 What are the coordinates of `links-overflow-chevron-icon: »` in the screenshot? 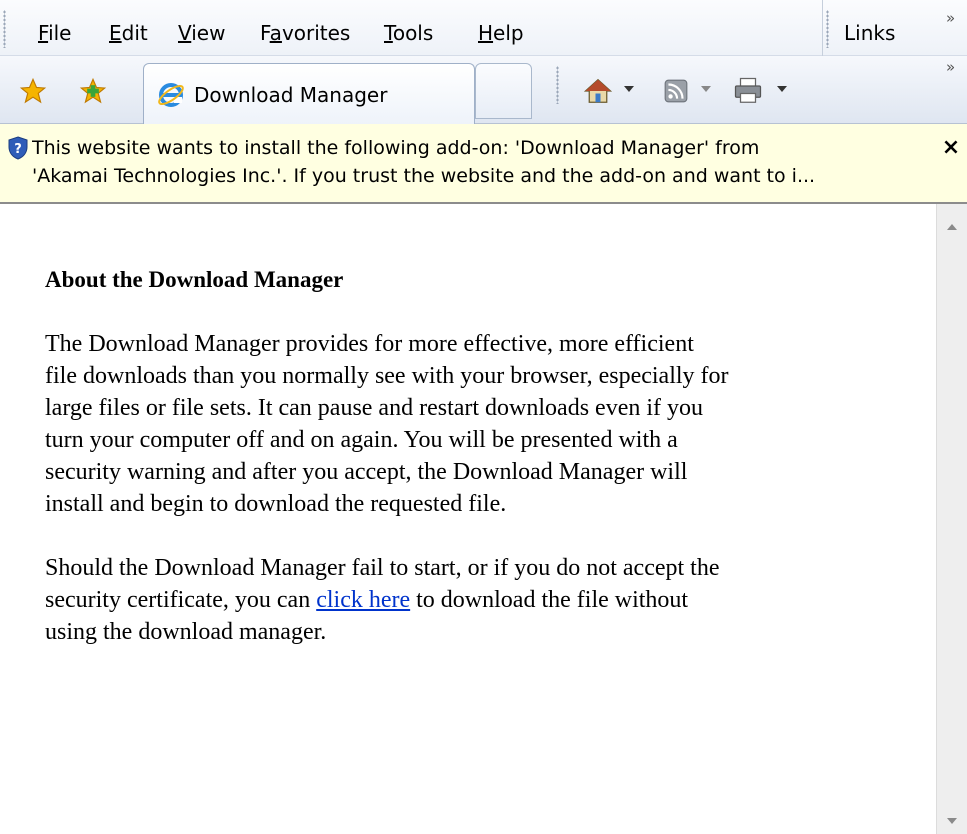 It's located at (950, 18).